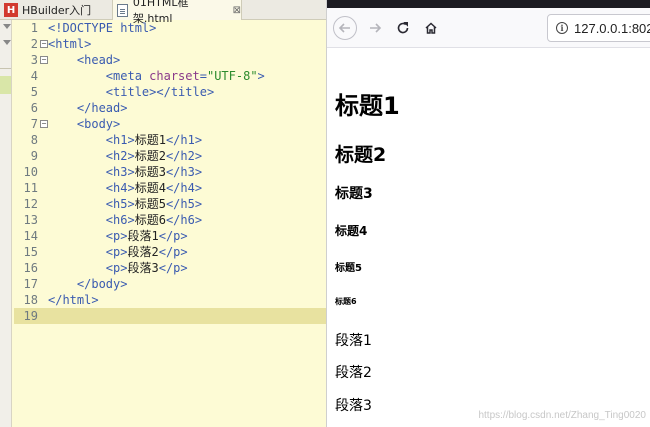 Image resolution: width=650 pixels, height=427 pixels. What do you see at coordinates (30, 284) in the screenshot?
I see `line-number: 17` at bounding box center [30, 284].